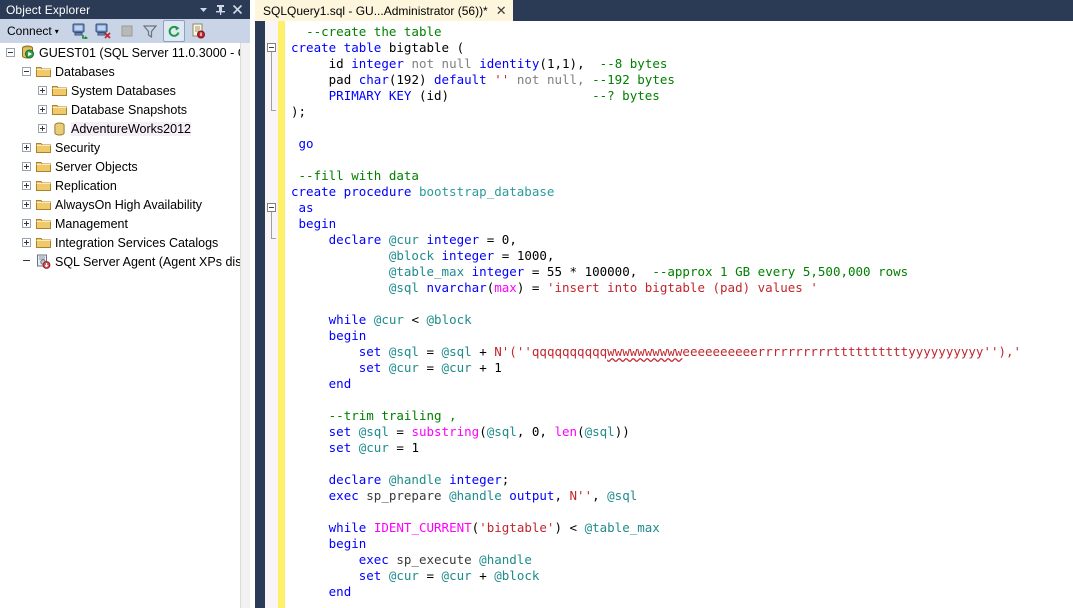 Image resolution: width=1073 pixels, height=608 pixels. I want to click on code-line: set @cur = @cur + 1, so click(430, 367).